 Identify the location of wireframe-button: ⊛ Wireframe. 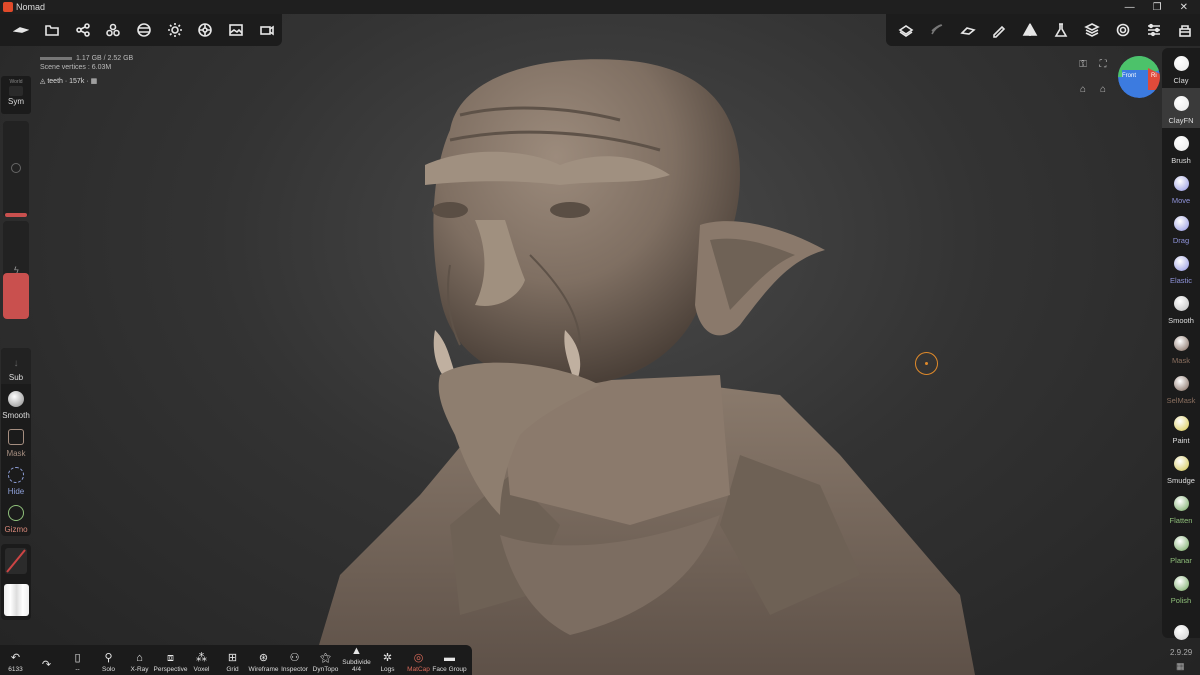
(263, 660).